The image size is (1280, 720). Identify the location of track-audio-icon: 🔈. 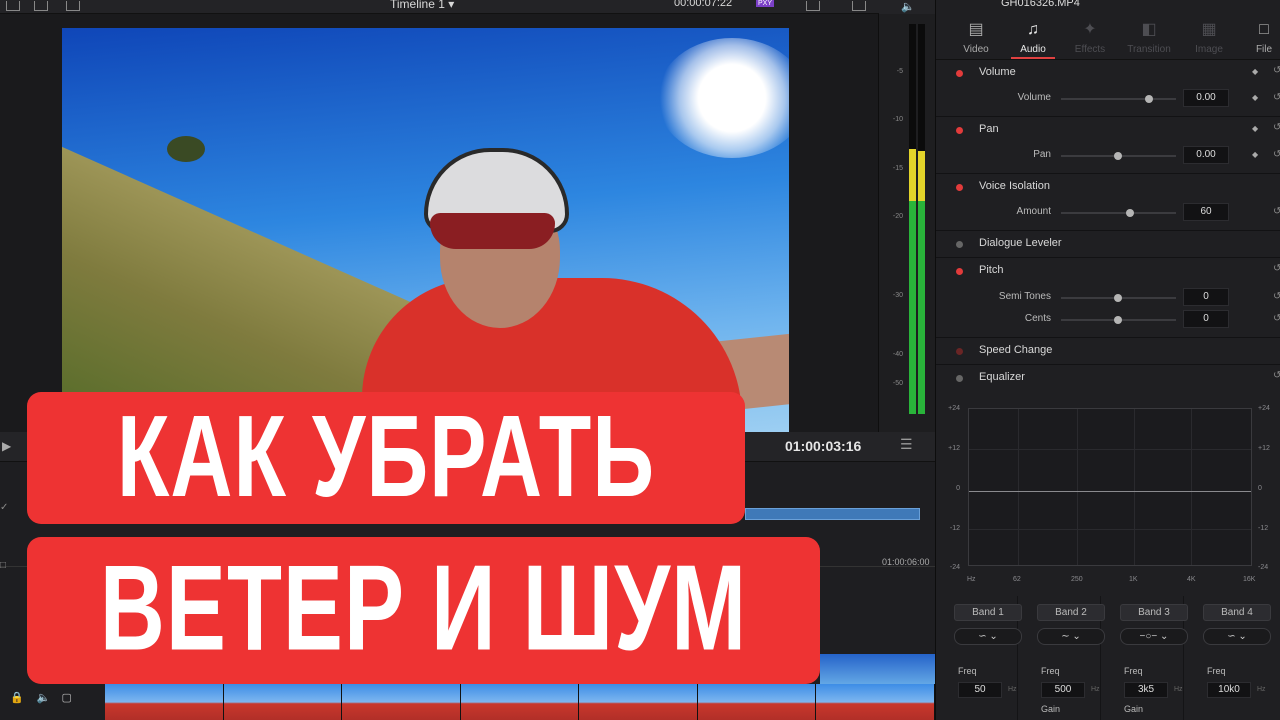
(44, 698).